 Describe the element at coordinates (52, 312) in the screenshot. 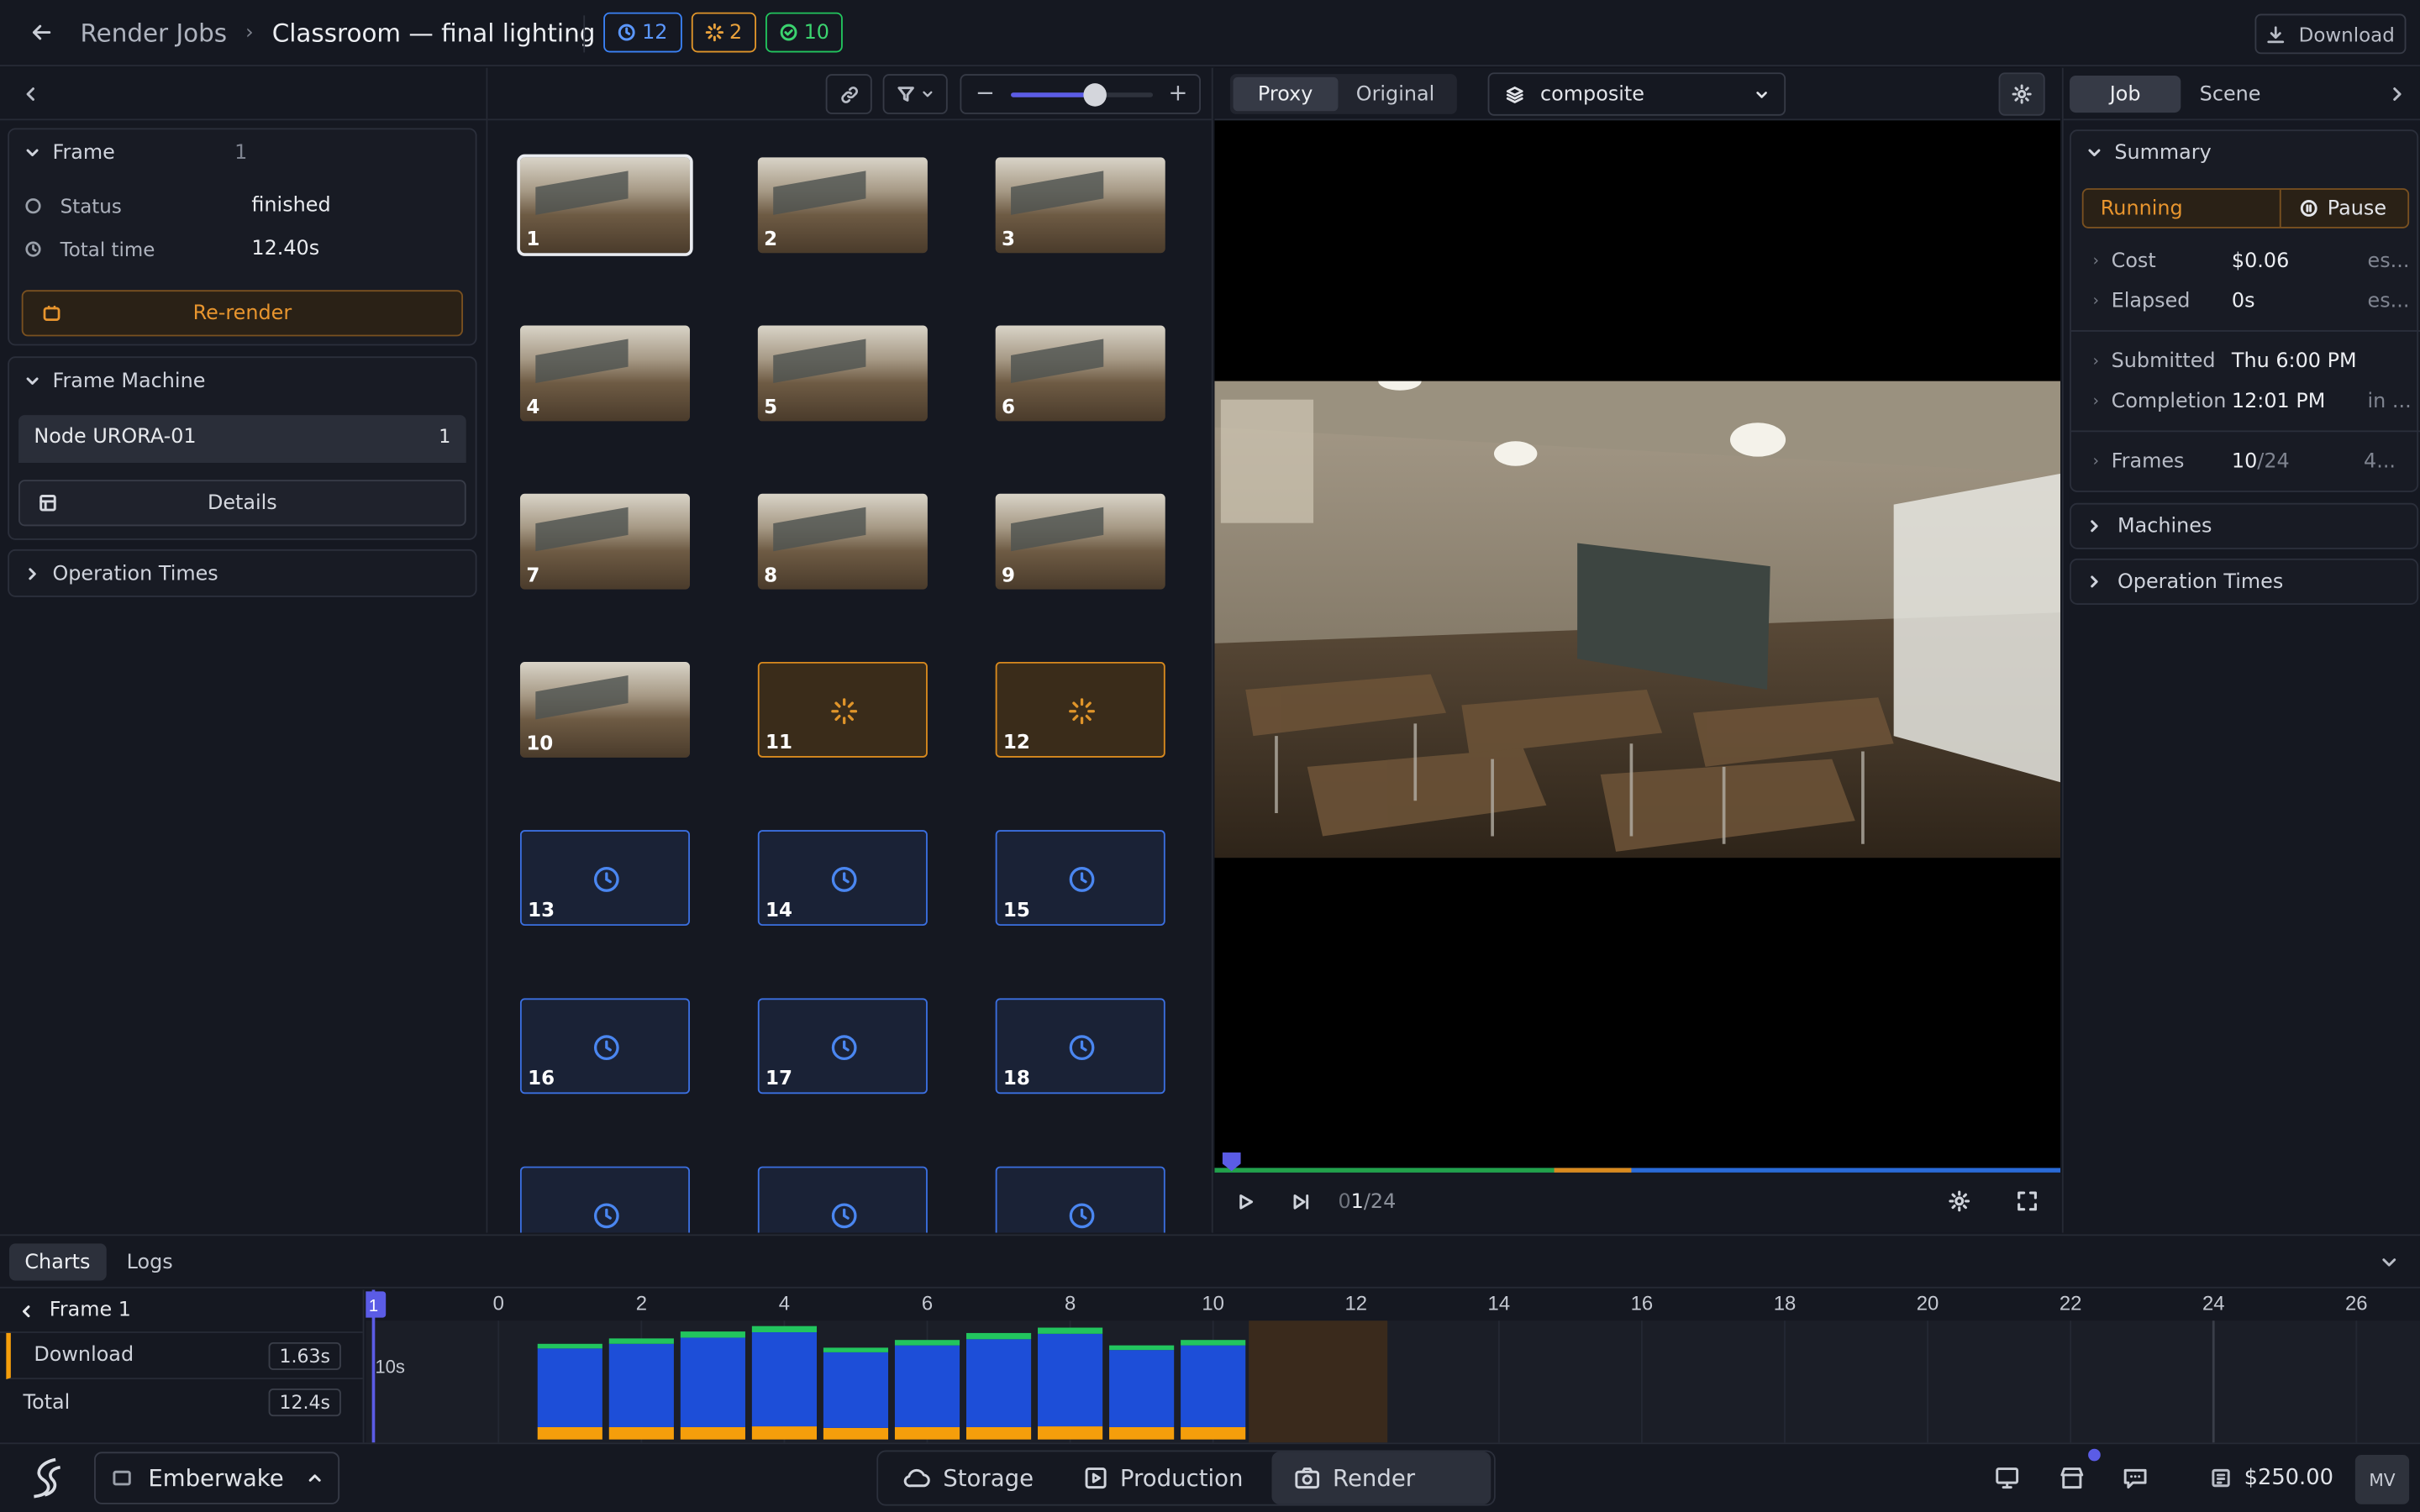

I see `rerender-icon` at that location.